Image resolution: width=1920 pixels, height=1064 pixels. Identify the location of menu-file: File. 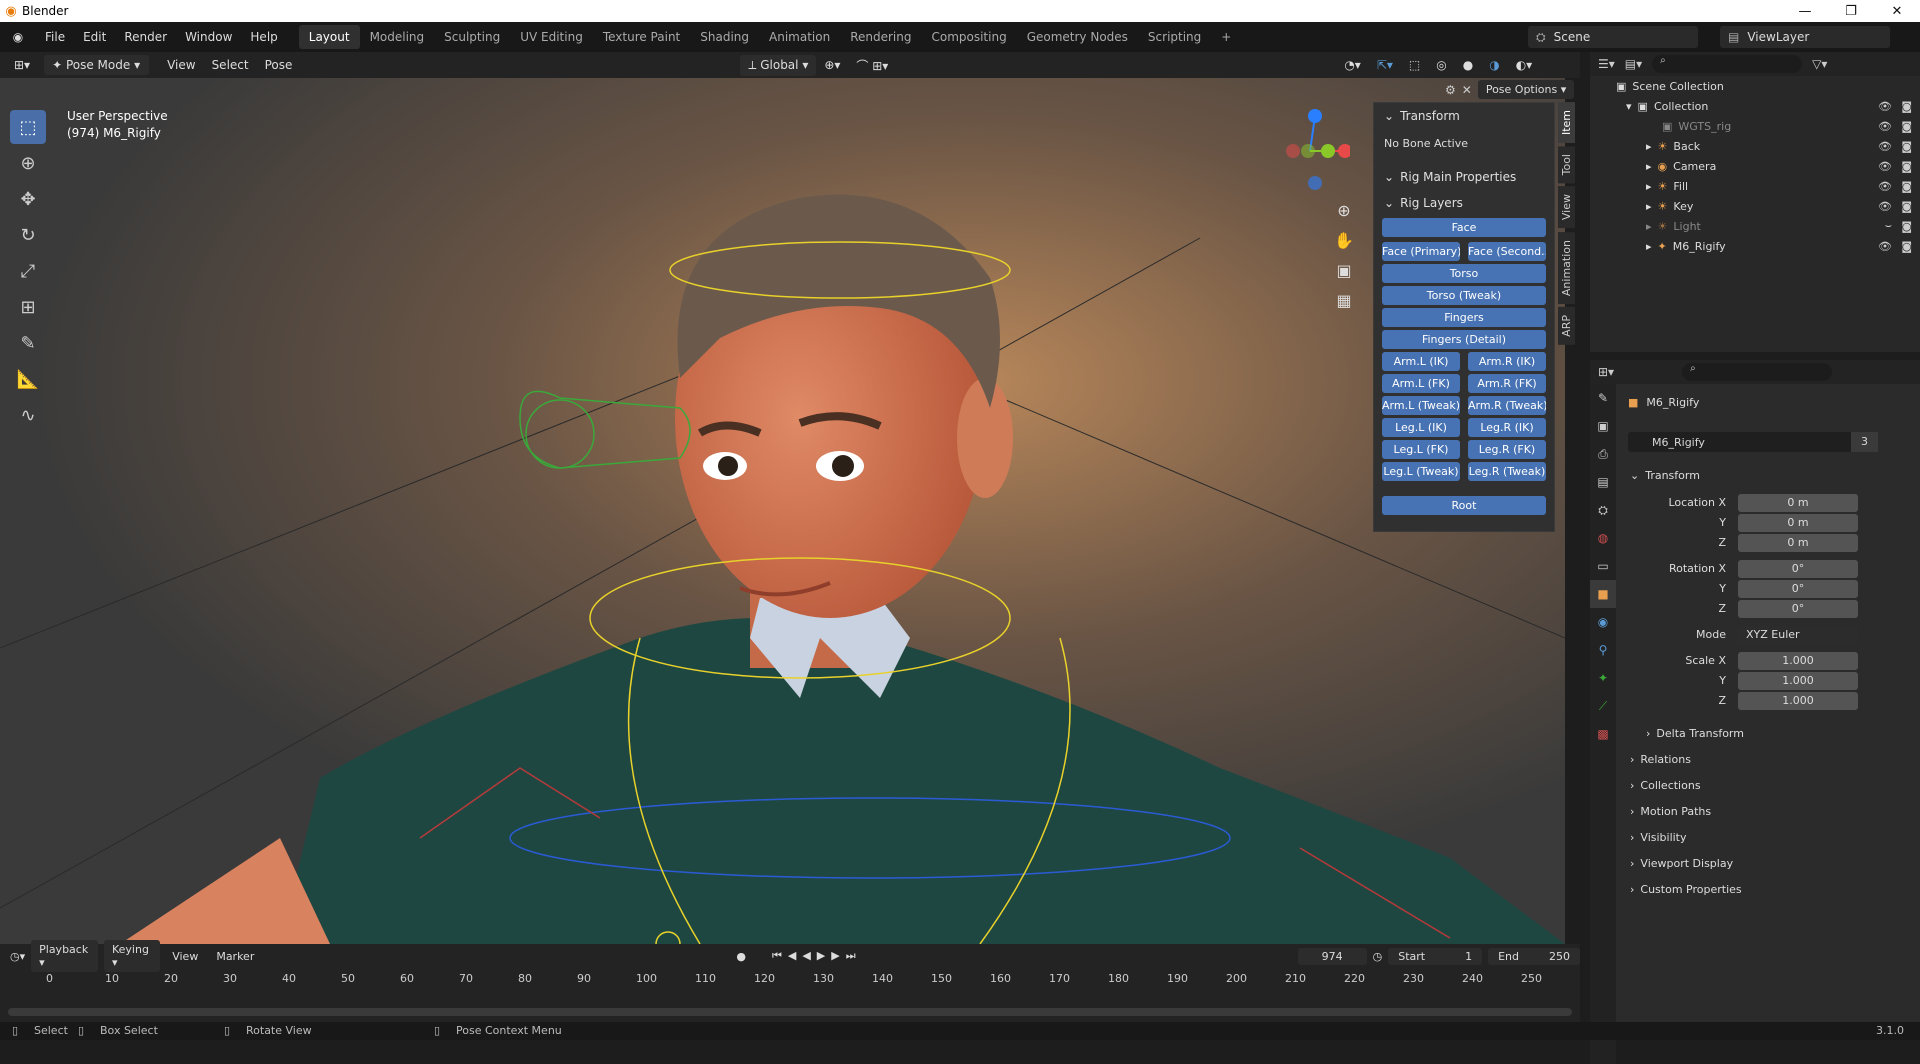
(55, 37).